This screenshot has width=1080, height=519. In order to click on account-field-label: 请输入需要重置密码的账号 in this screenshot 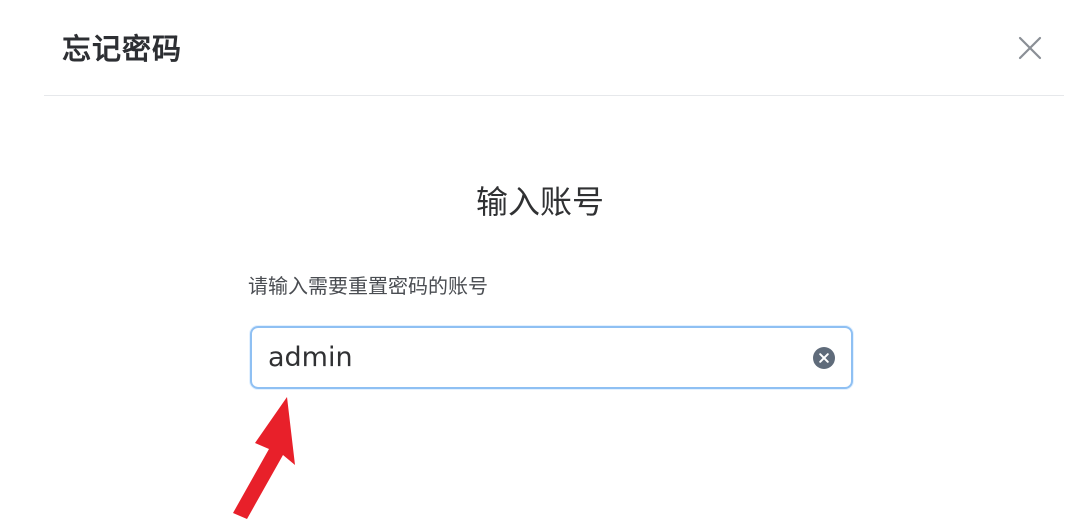, I will do `click(368, 286)`.